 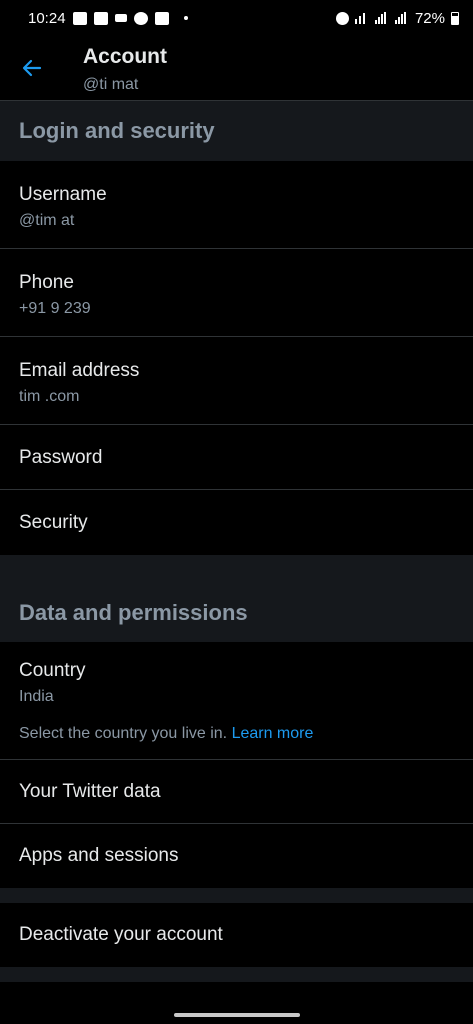 I want to click on phone-value: +91 9 239, so click(x=55, y=308).